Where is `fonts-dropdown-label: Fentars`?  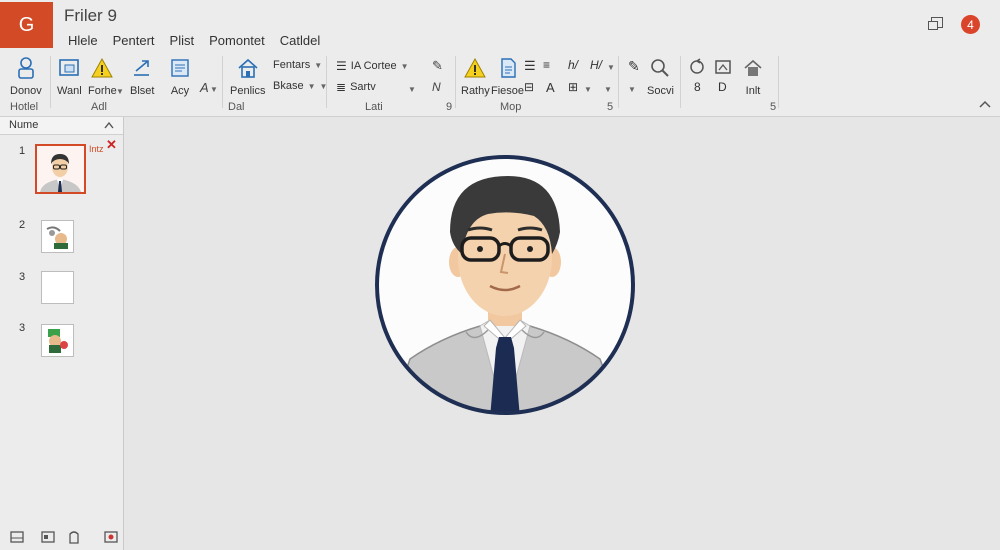
fonts-dropdown-label: Fentars is located at coordinates (292, 65).